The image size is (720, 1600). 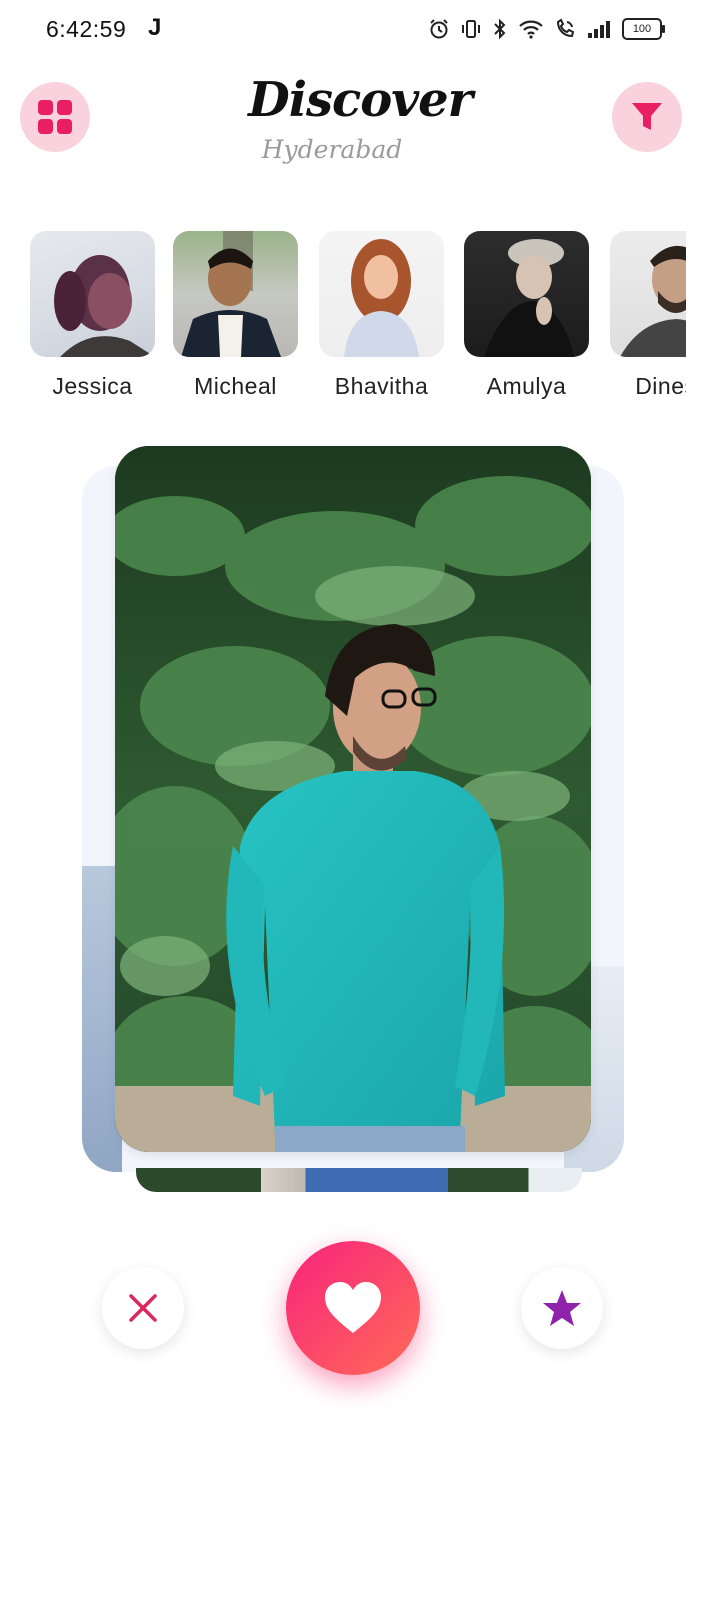 I want to click on superlike-button, so click(x=562, y=1308).